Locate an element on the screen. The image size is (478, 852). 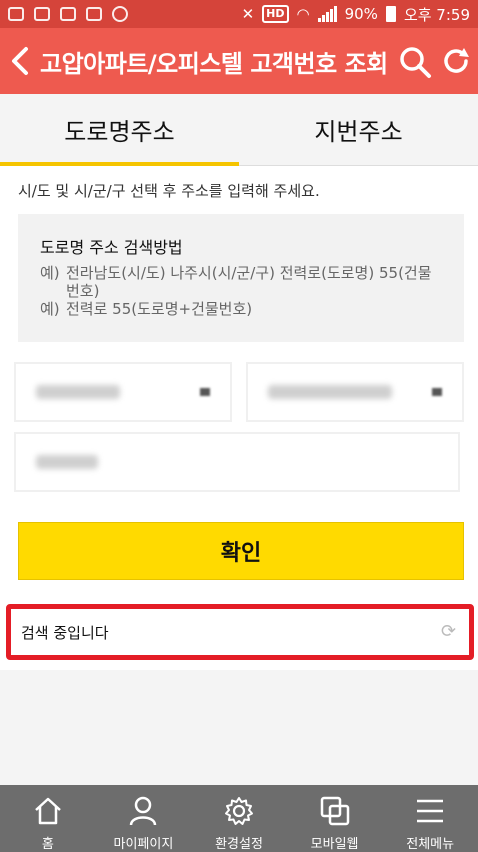
refresh-icon is located at coordinates (456, 61).